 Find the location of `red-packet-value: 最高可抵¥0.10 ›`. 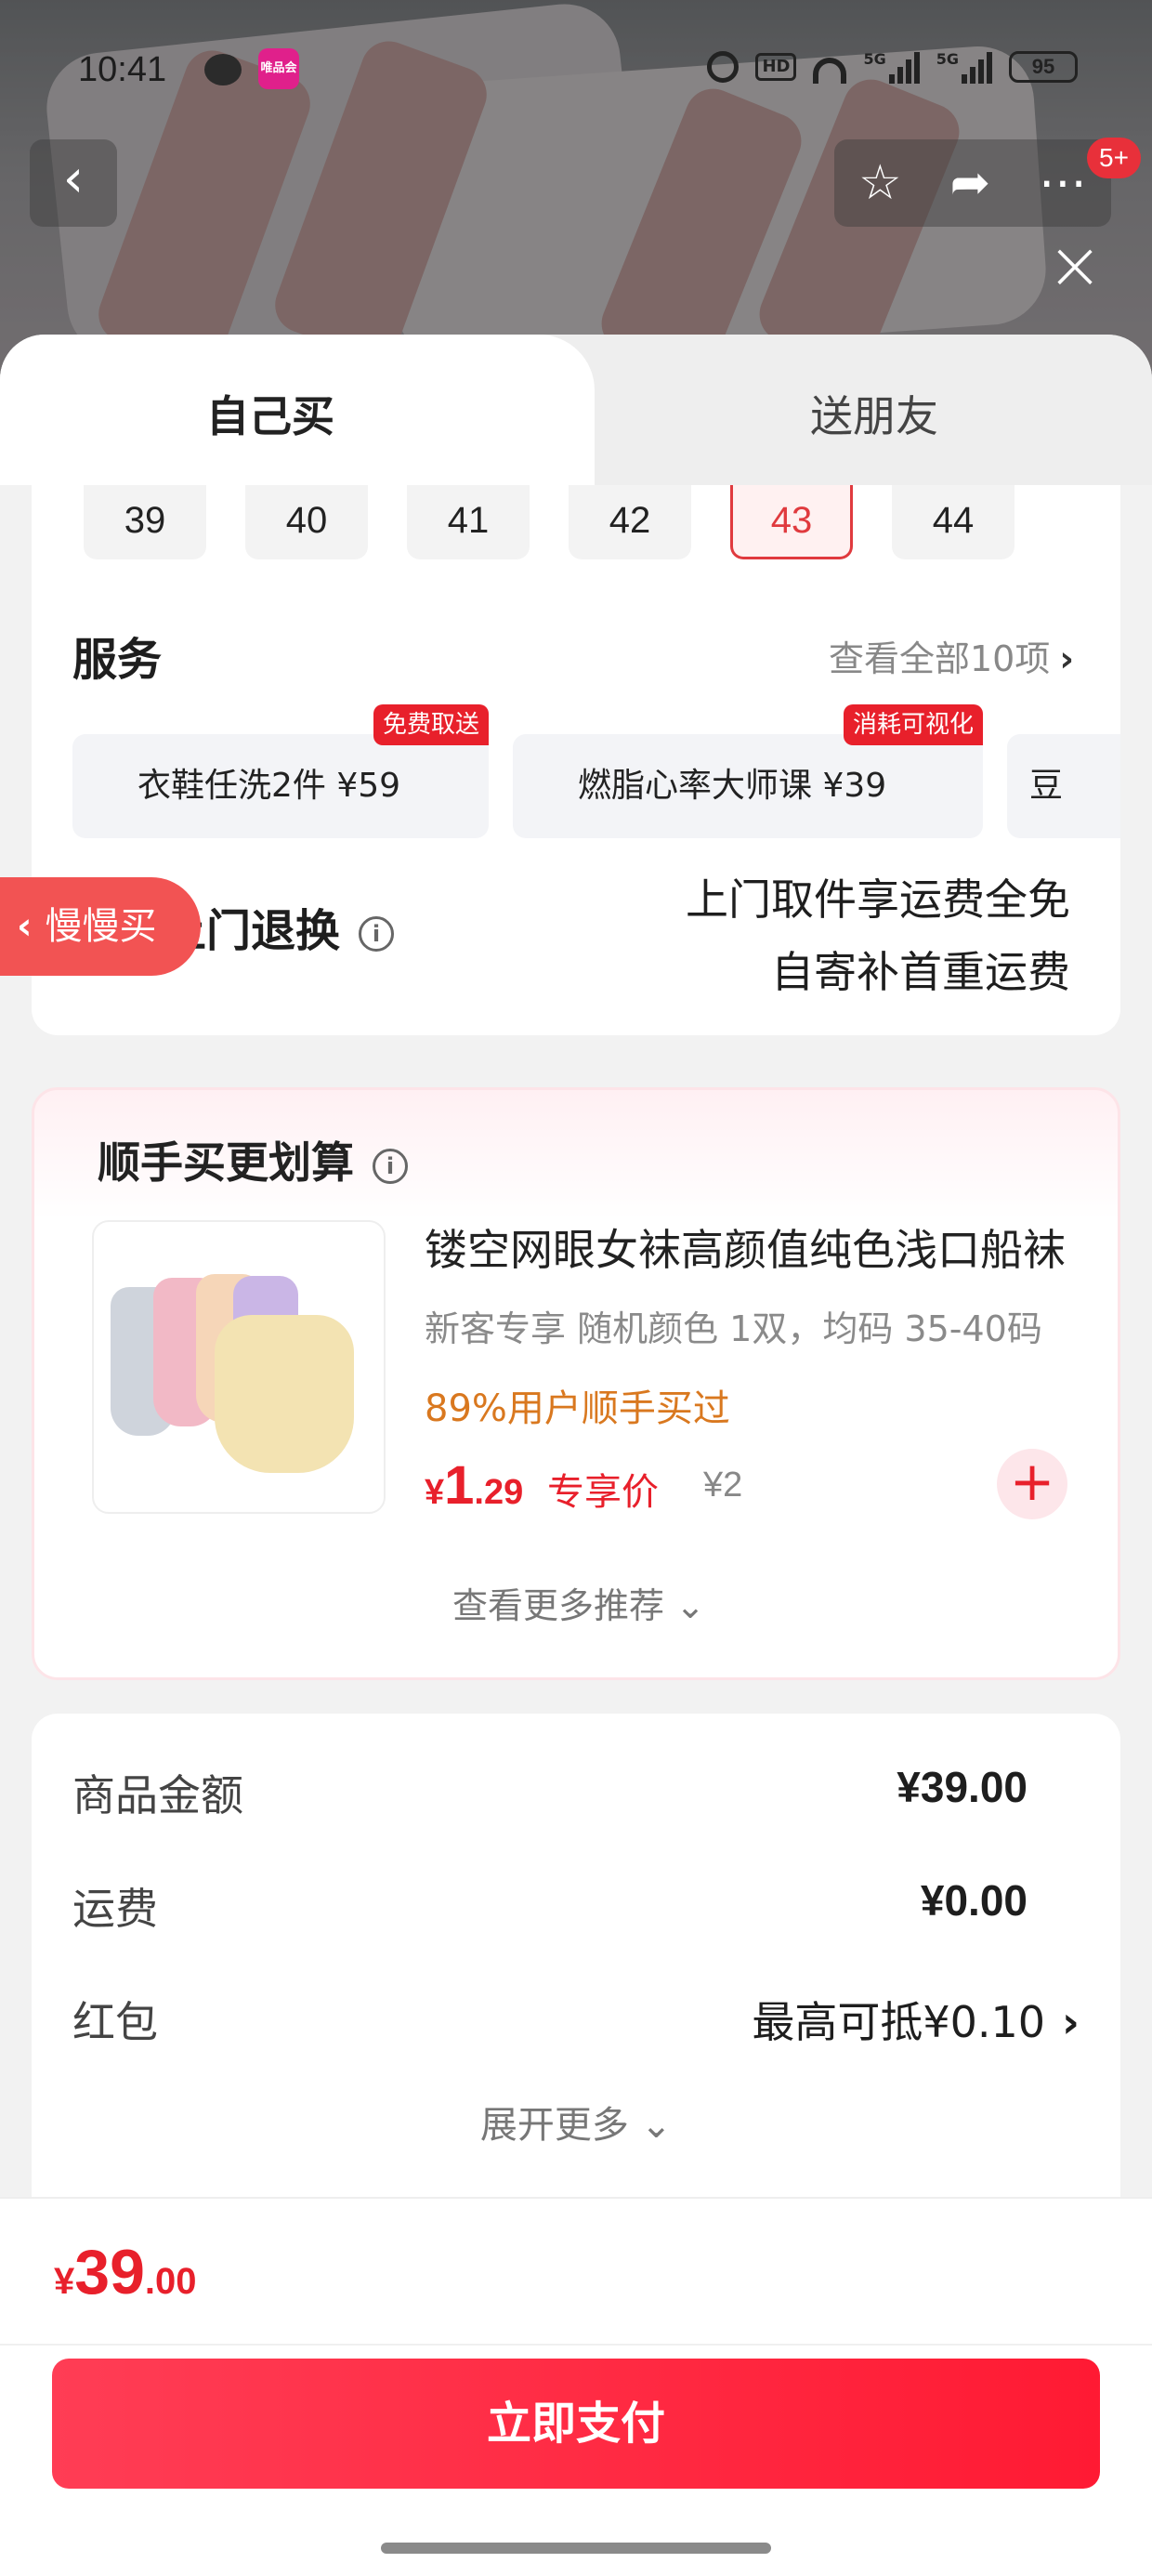

red-packet-value: 最高可抵¥0.10 › is located at coordinates (916, 2019).